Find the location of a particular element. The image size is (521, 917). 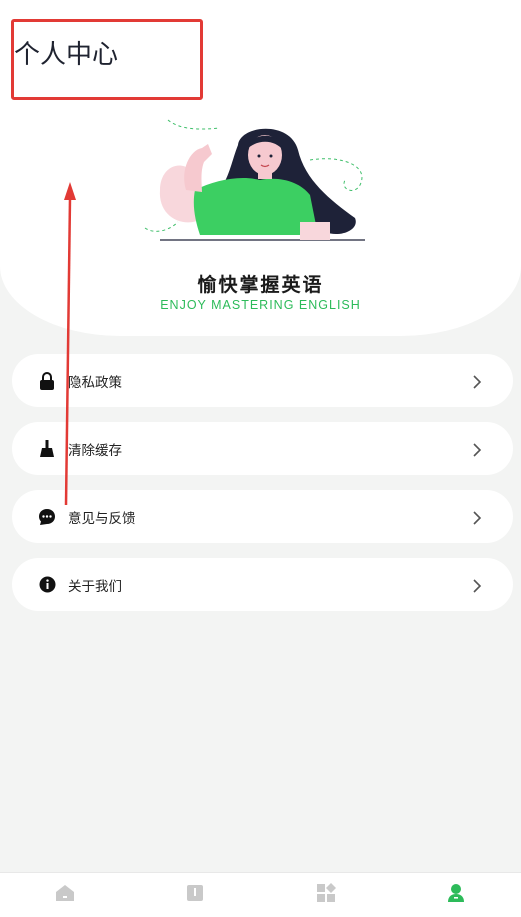

menu-item-label: 清除缓存 is located at coordinates (95, 450).